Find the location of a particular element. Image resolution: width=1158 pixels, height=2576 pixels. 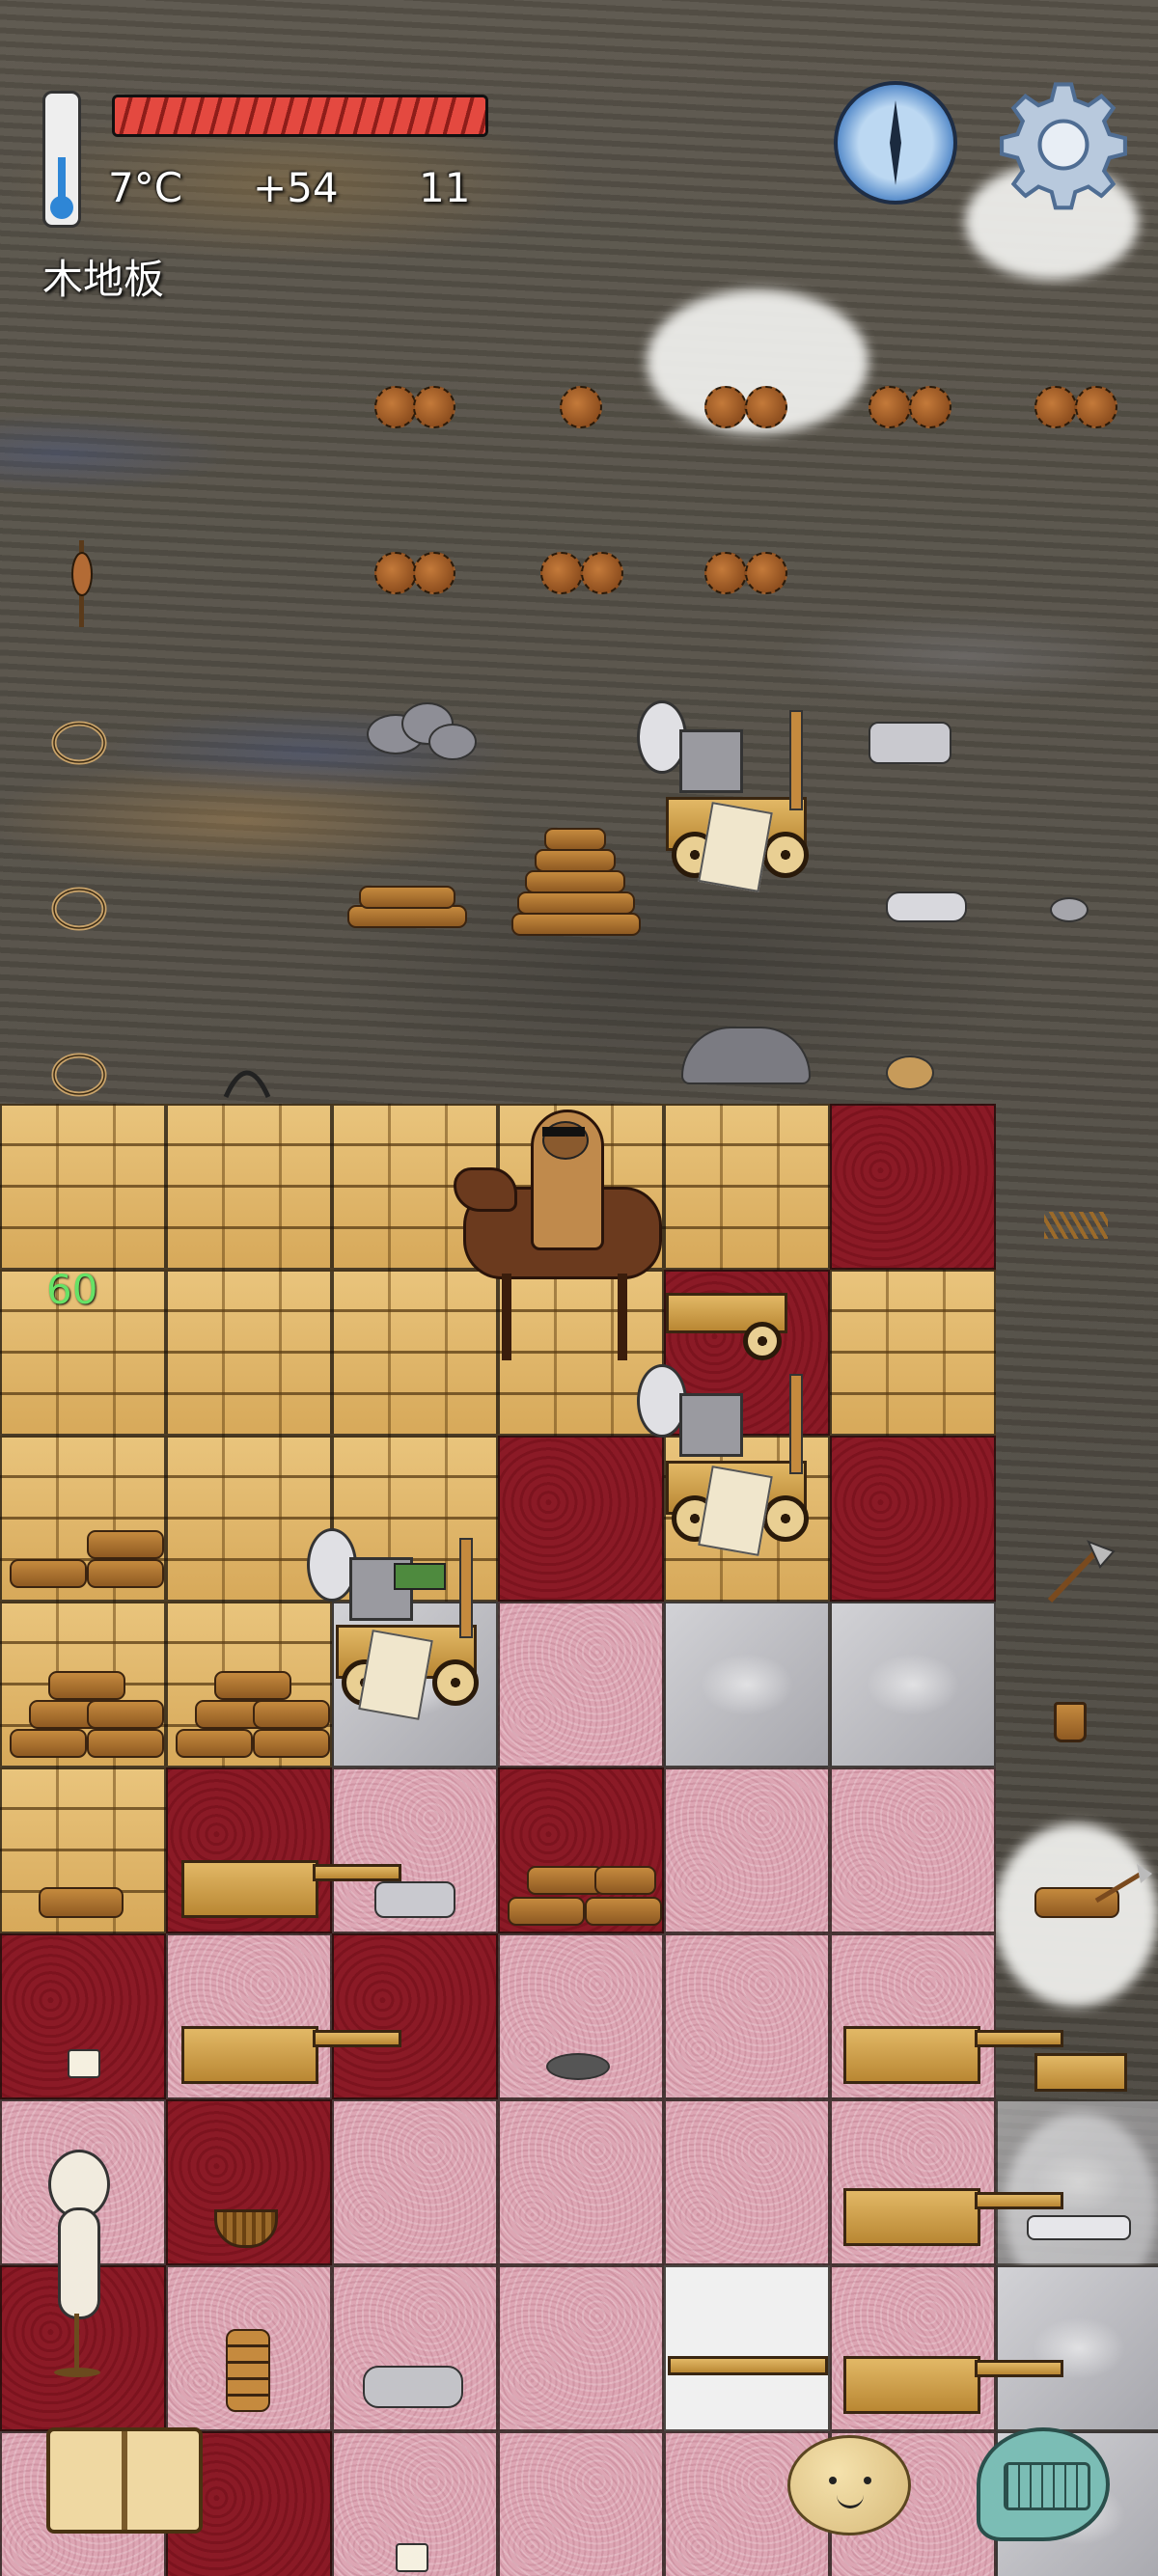

stacked-bowls is located at coordinates (248, 2371).